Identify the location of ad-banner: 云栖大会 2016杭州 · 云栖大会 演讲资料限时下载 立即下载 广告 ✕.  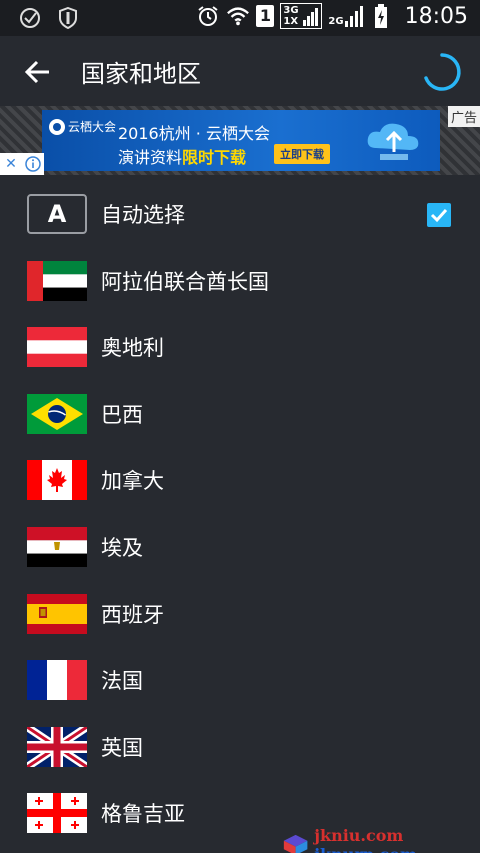
(240, 140).